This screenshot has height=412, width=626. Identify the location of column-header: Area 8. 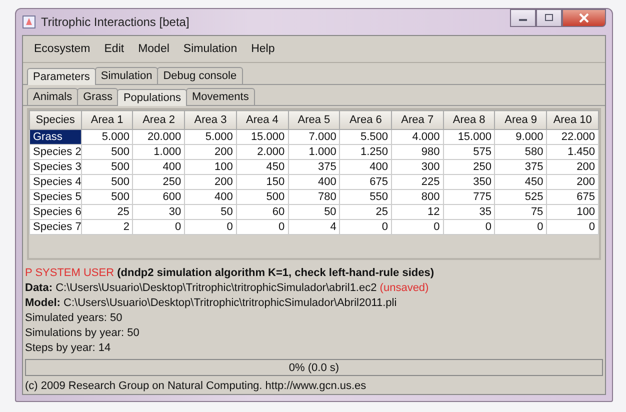
(469, 120).